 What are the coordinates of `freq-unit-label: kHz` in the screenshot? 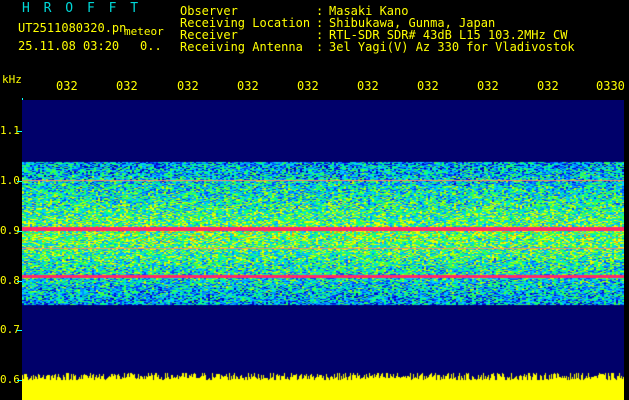 It's located at (12, 79).